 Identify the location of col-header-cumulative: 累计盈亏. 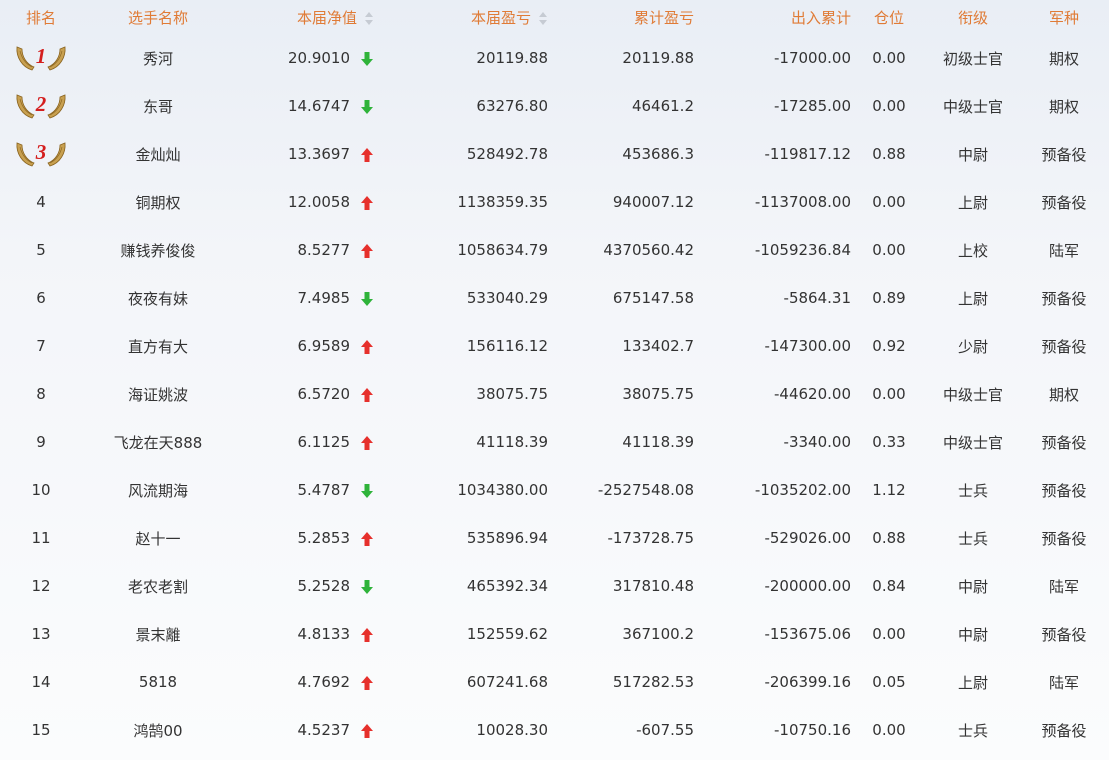
(663, 17).